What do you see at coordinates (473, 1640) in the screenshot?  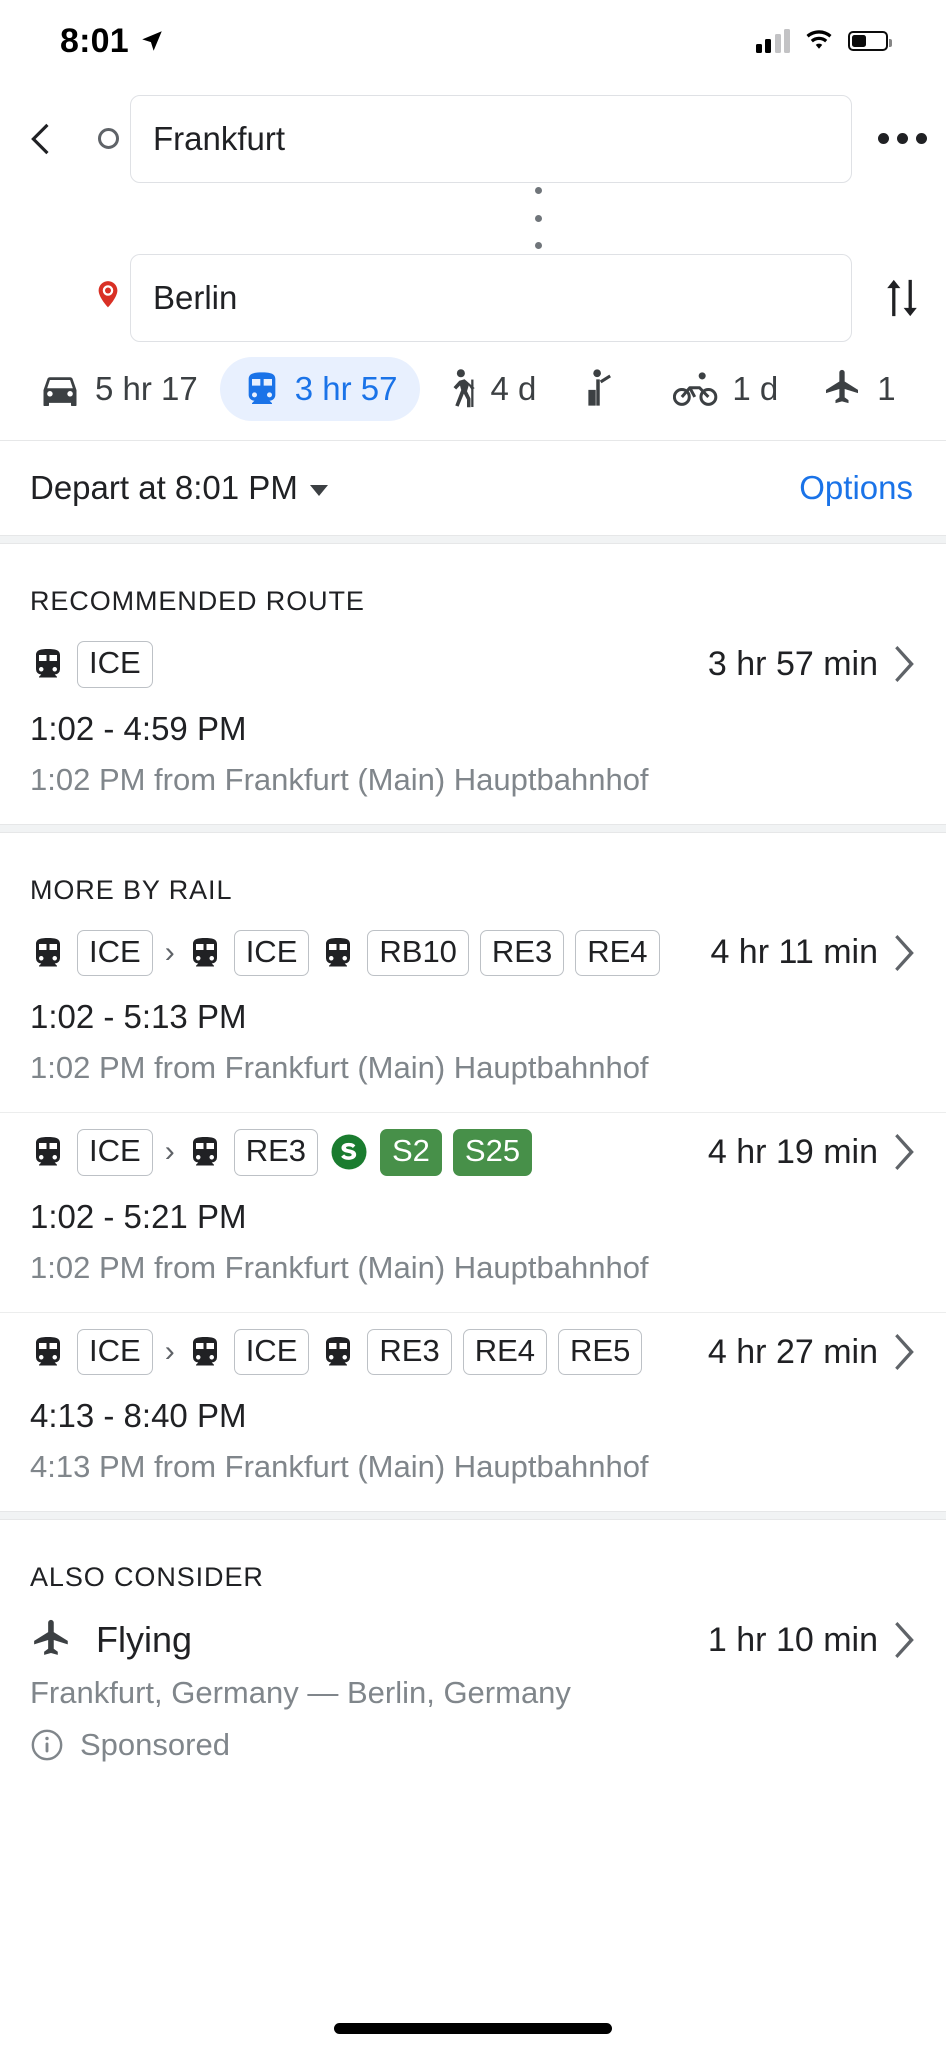 I see `flying-summary: Flying 1 hr 10 min` at bounding box center [473, 1640].